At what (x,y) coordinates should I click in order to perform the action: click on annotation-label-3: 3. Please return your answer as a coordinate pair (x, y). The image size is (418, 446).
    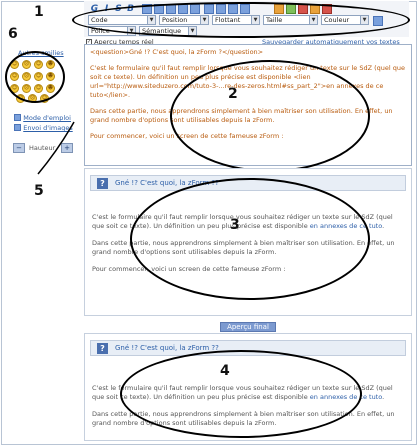
    Looking at the image, I should click on (235, 225).